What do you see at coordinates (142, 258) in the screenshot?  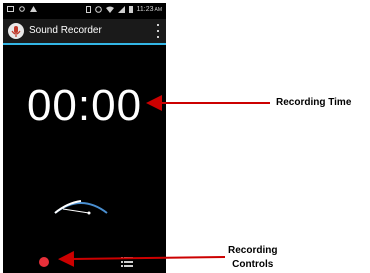 I see `recording-controls-arrow` at bounding box center [142, 258].